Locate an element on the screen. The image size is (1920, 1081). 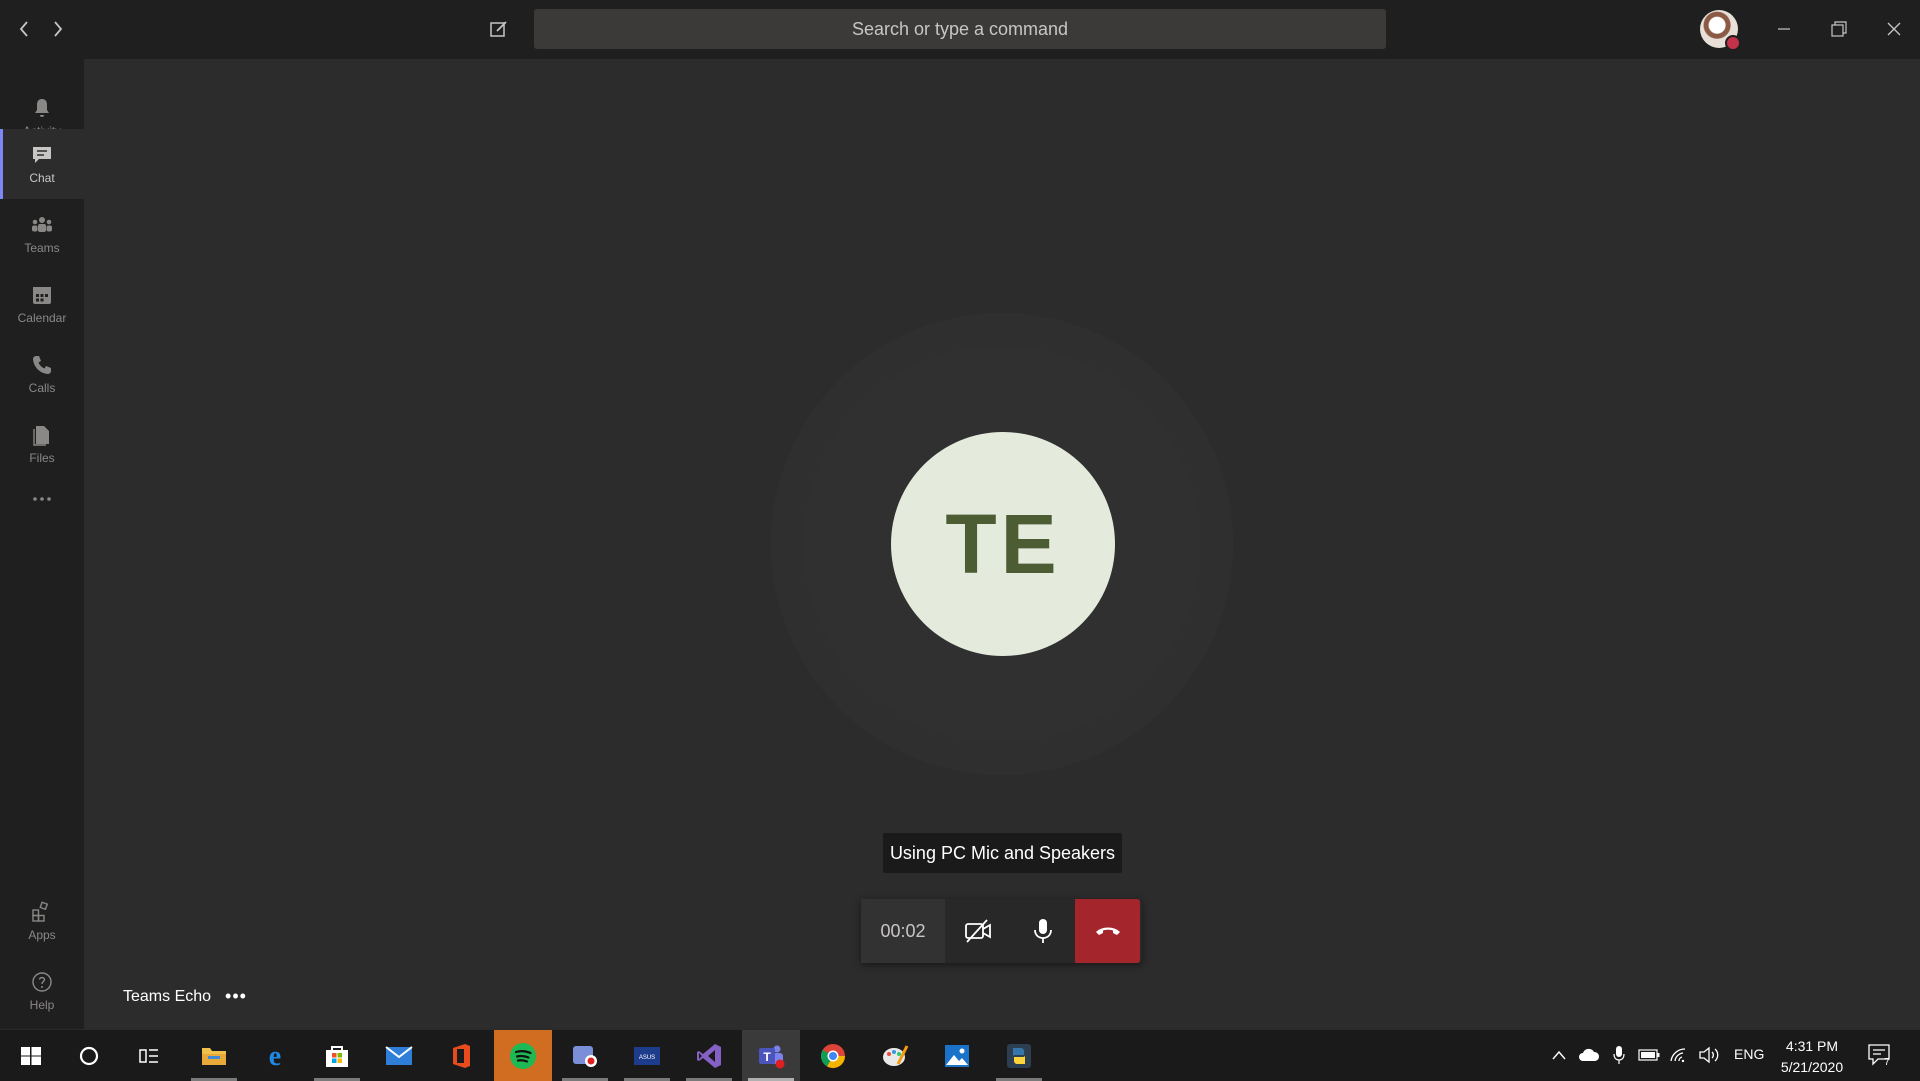
close-icon is located at coordinates (1894, 29).